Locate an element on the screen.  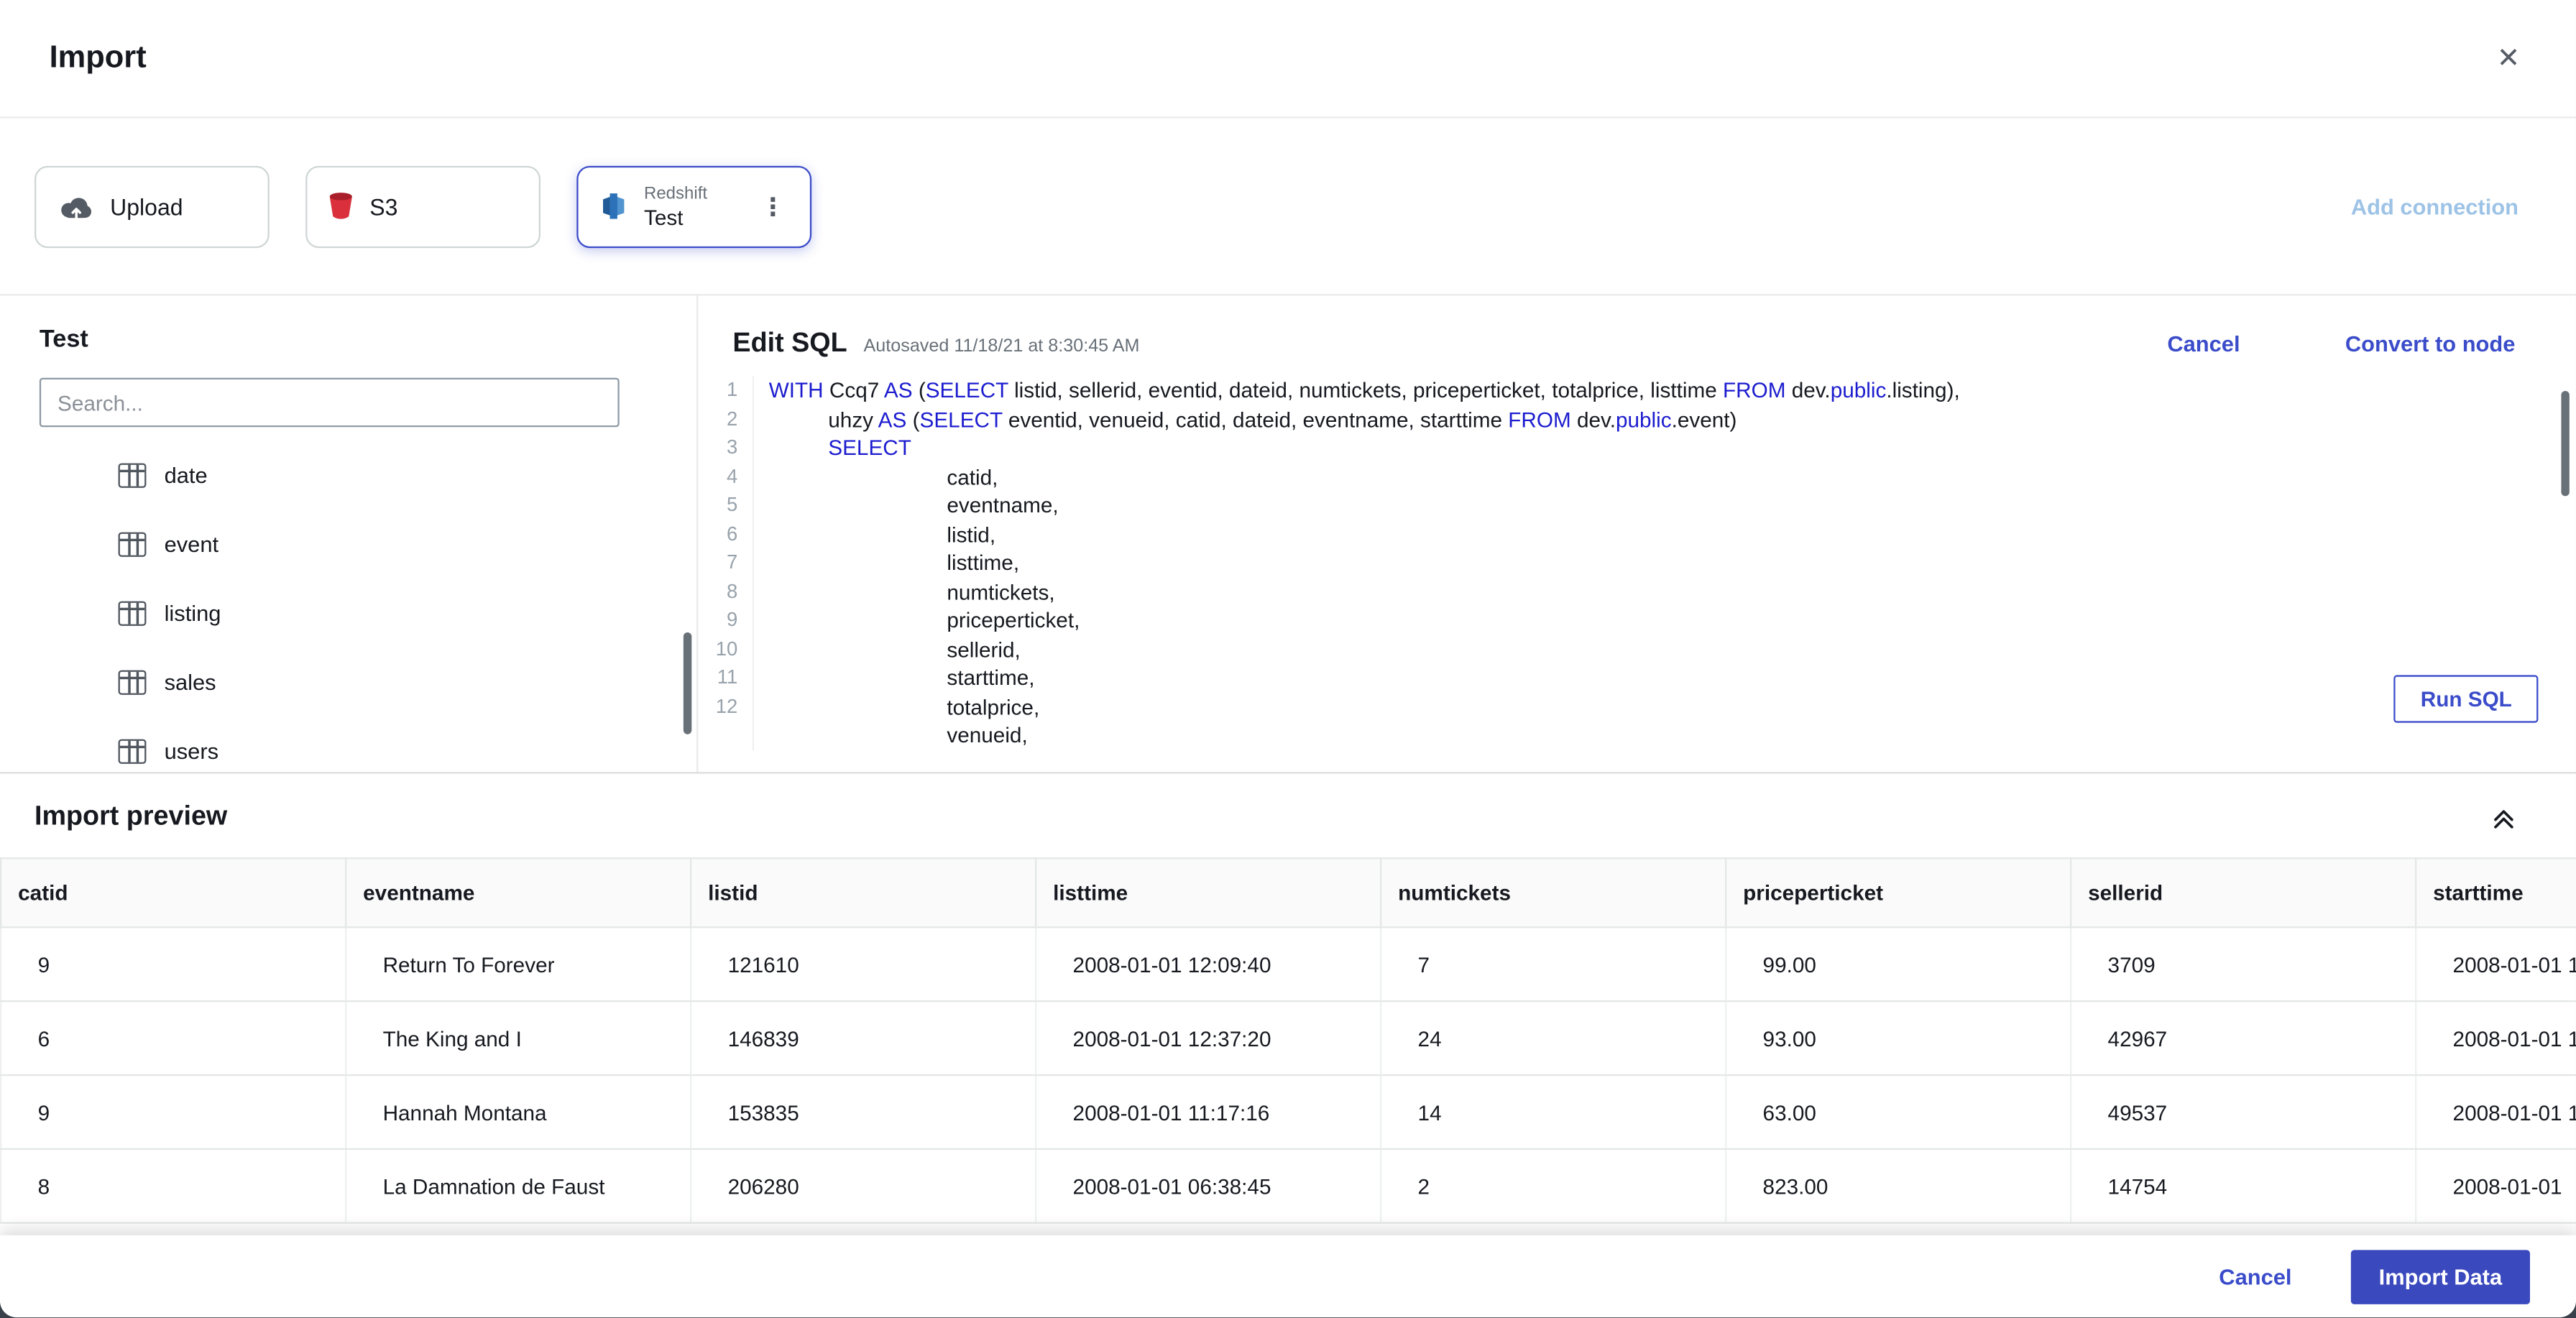
table-cell: 93.00 is located at coordinates (1898, 1038).